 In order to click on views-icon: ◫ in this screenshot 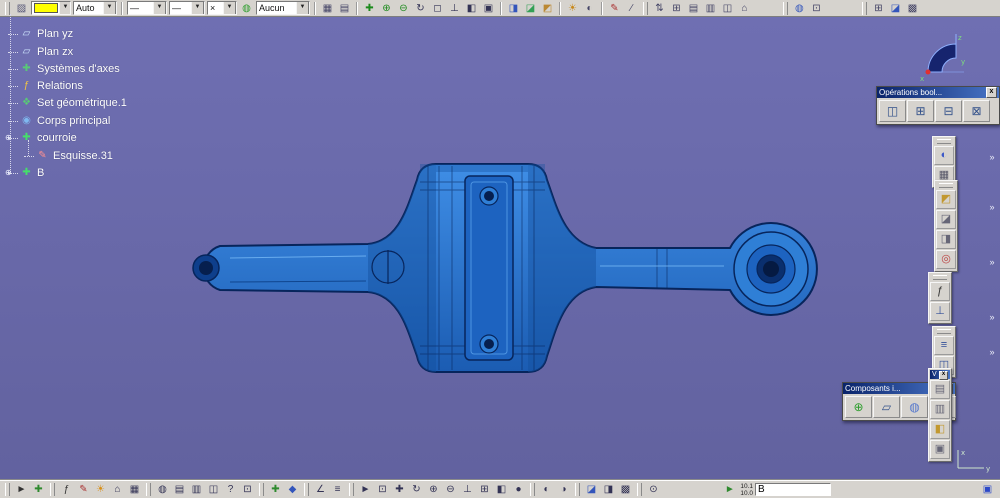, I will do `click(727, 8)`.